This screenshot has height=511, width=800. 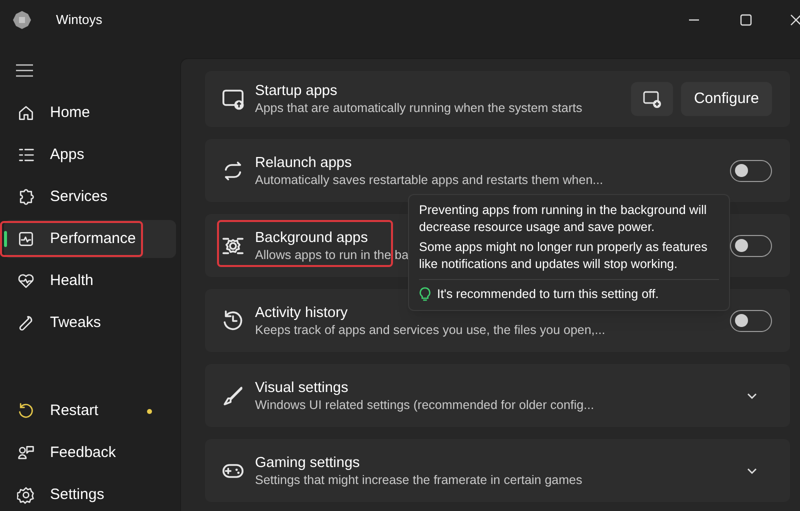 I want to click on app-logo-icon, so click(x=22, y=20).